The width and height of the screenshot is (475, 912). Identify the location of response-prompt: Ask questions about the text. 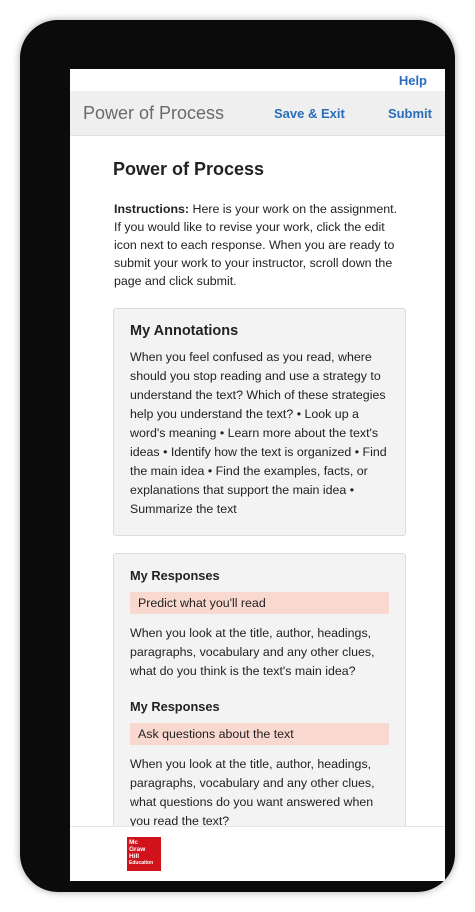
(259, 734).